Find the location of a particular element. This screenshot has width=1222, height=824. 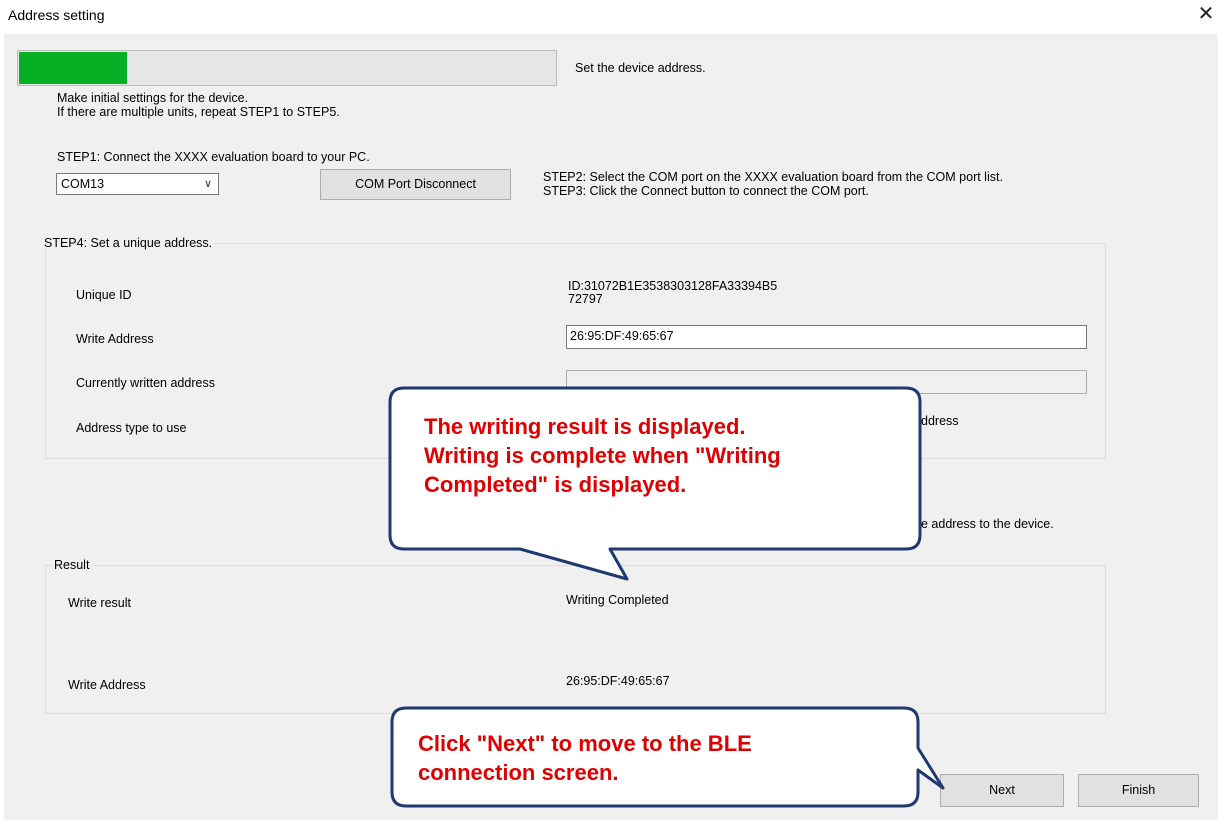

callout-next-shape is located at coordinates (667, 757).